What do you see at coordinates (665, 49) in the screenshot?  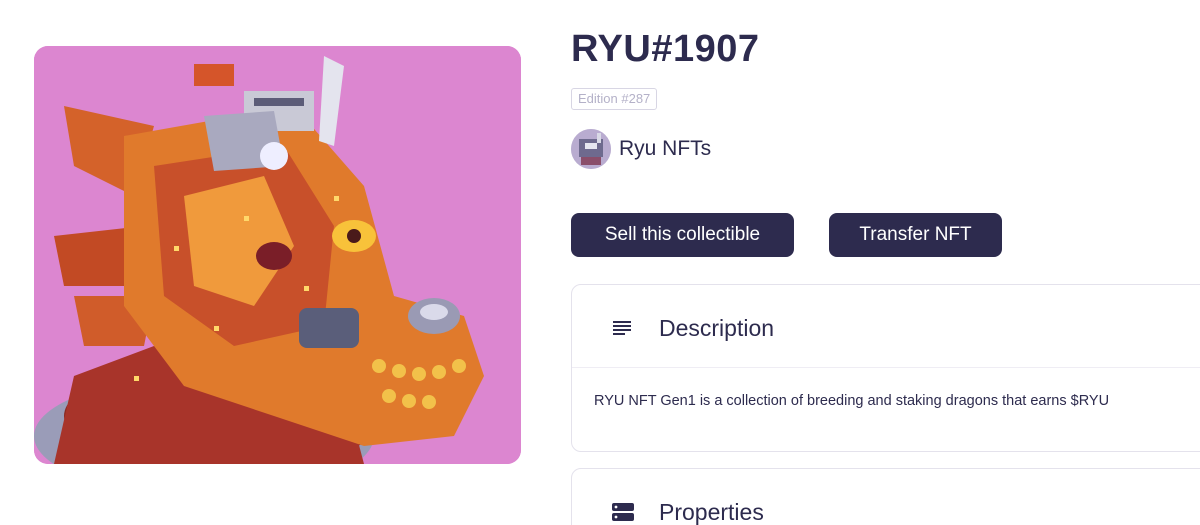 I see `nft-title: RYU#1907` at bounding box center [665, 49].